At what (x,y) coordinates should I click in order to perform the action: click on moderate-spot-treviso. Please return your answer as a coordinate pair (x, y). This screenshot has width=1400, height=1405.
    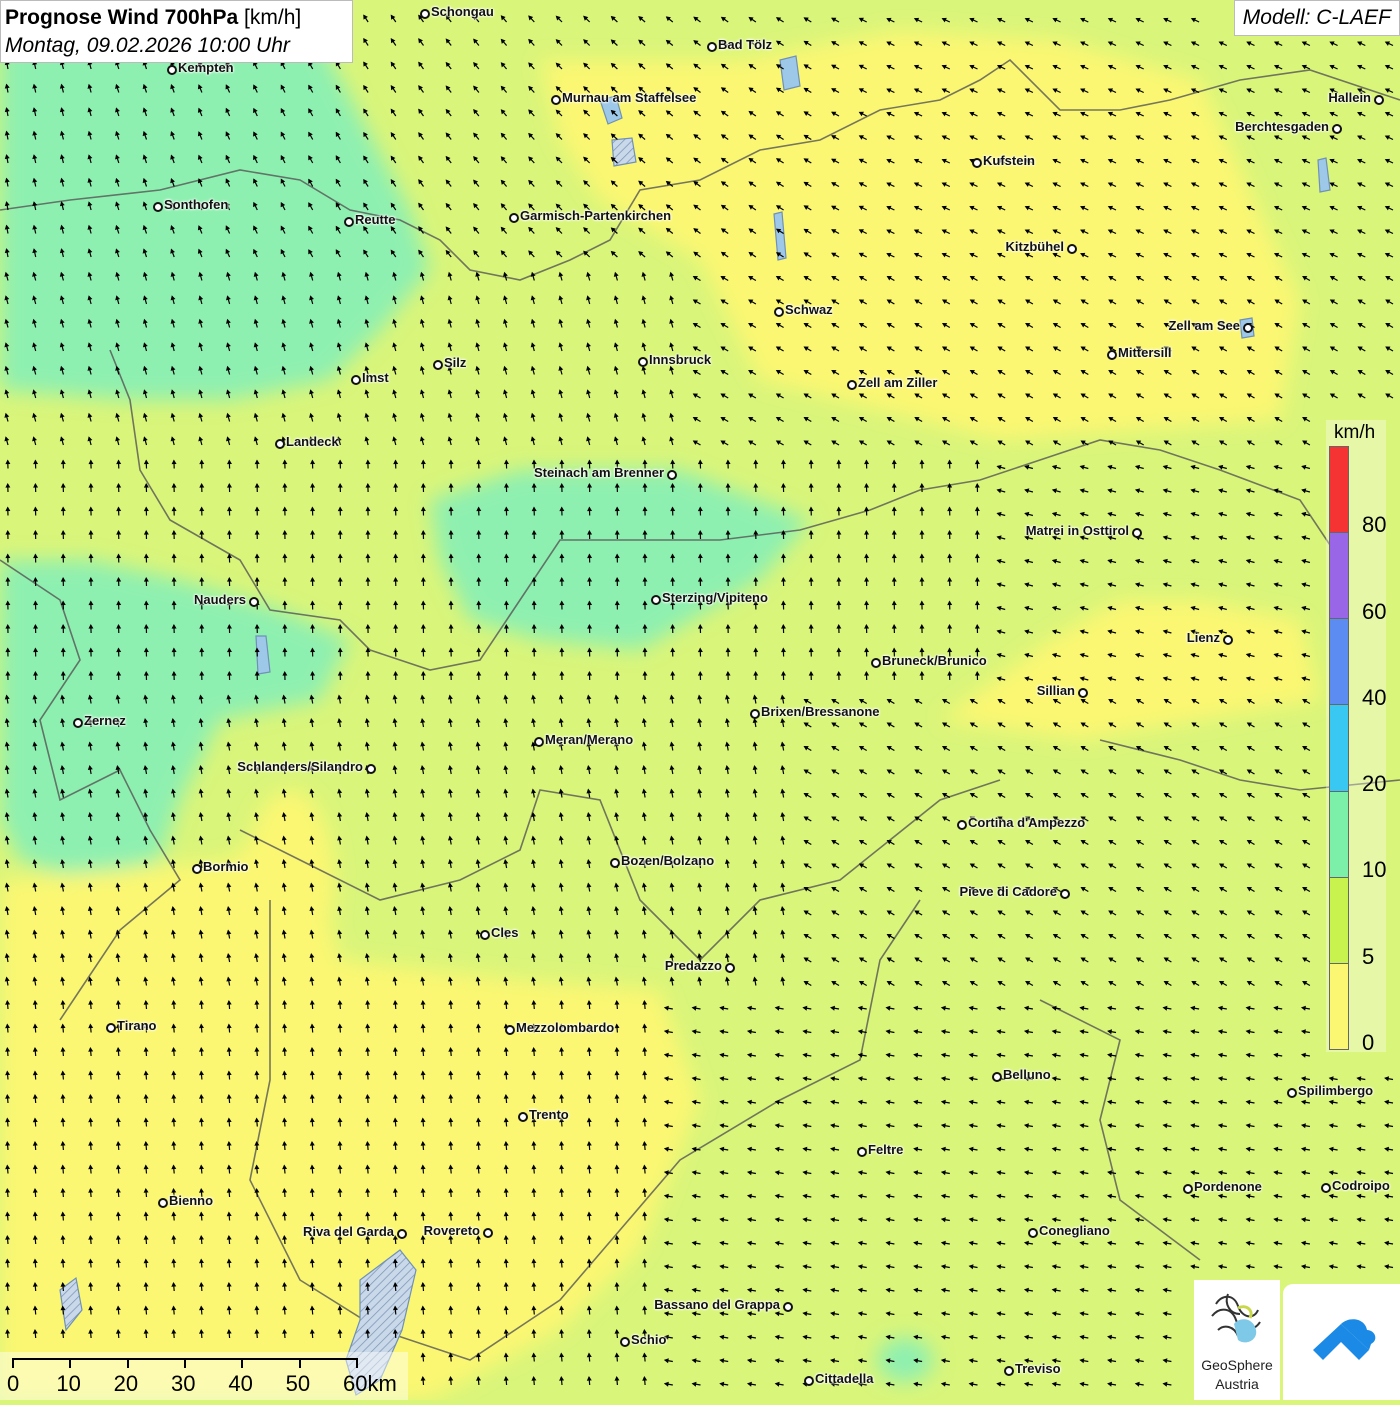
    Looking at the image, I should click on (905, 1360).